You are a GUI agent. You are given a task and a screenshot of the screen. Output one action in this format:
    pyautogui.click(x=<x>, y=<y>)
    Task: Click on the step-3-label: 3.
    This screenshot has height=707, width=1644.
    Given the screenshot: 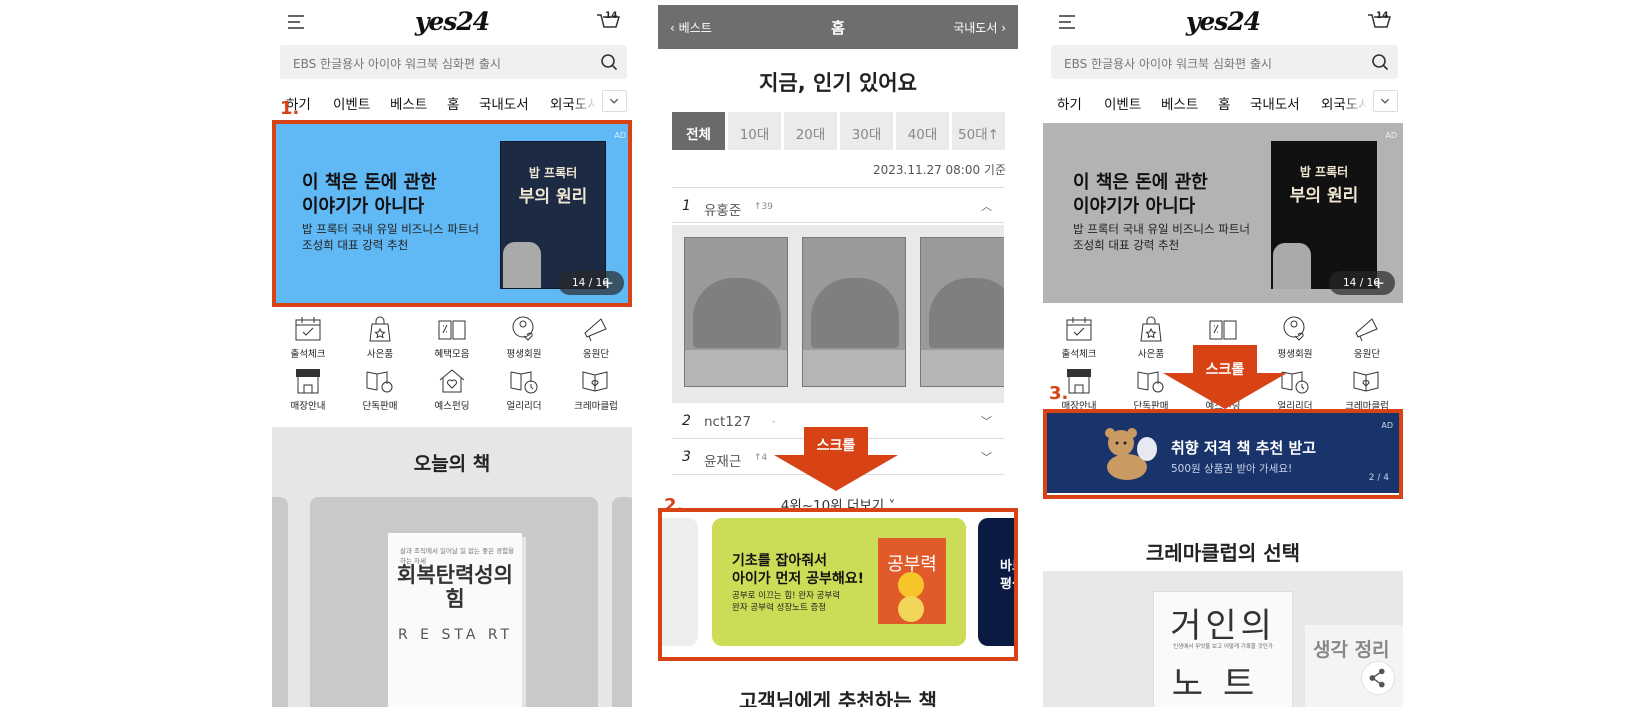 What is the action you would take?
    pyautogui.click(x=1059, y=393)
    